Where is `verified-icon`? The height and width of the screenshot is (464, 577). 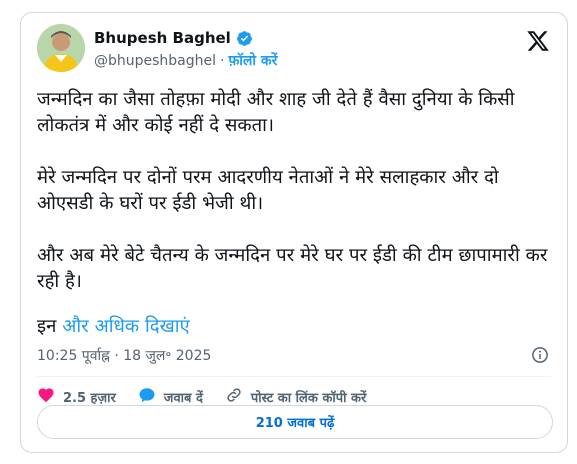
verified-icon is located at coordinates (244, 38).